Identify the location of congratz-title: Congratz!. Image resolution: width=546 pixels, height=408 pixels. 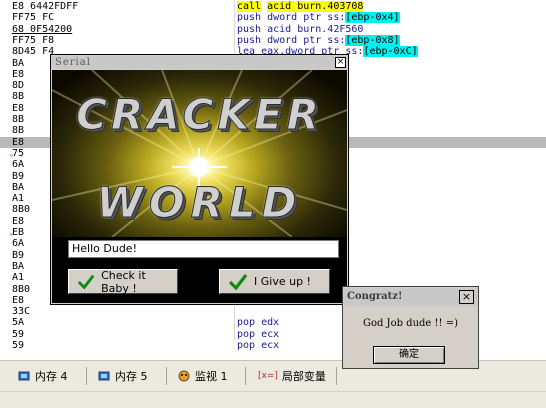
(375, 296).